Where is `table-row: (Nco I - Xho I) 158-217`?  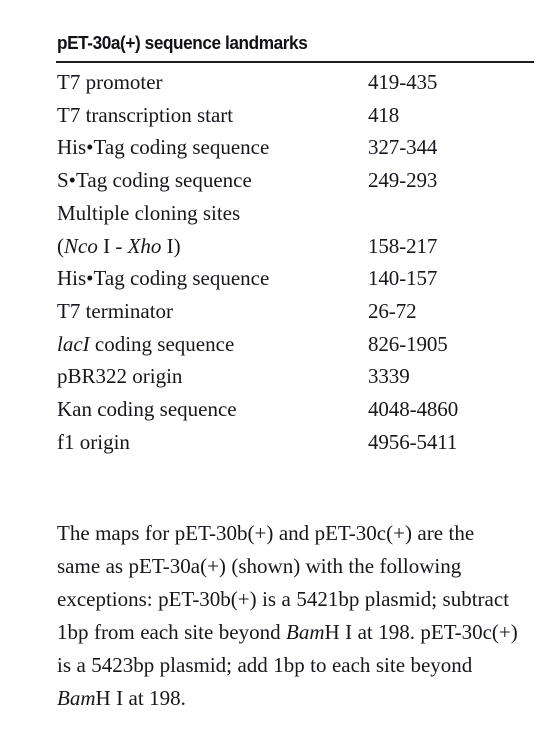
table-row: (Nco I - Xho I) 158-217 is located at coordinates (296, 246).